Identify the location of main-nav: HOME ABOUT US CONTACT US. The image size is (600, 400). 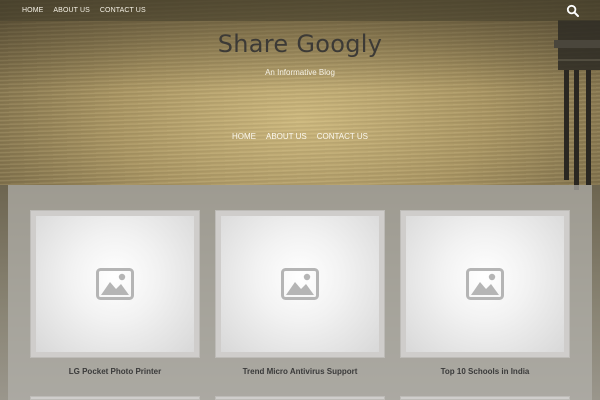
(300, 136).